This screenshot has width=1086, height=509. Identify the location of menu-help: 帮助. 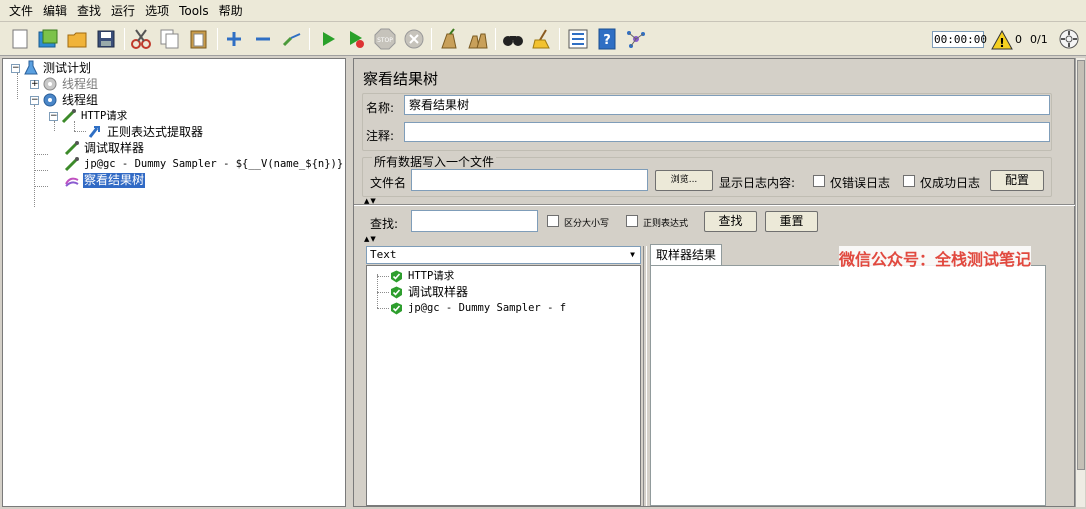
(231, 10).